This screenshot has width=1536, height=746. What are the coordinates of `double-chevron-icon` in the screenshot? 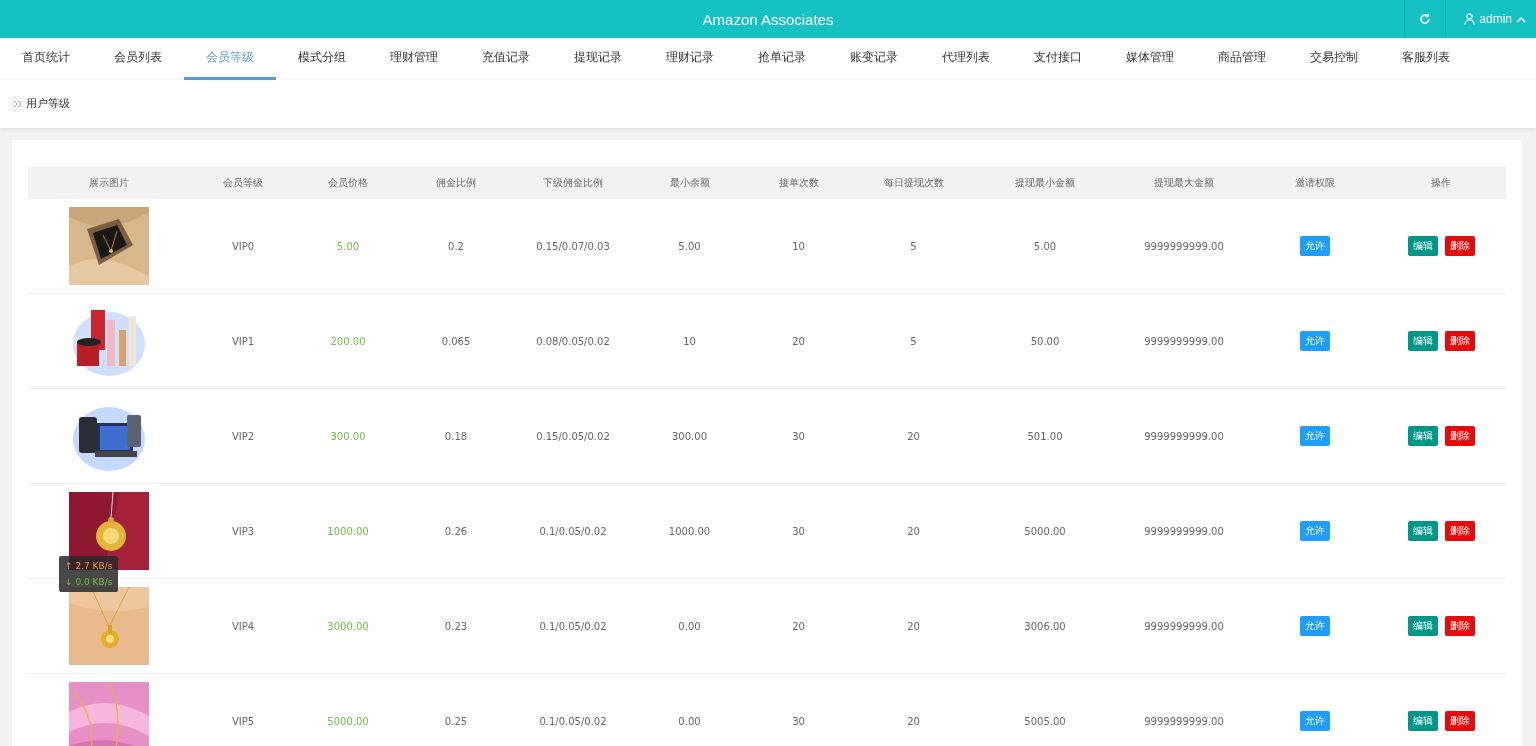 It's located at (17, 104).